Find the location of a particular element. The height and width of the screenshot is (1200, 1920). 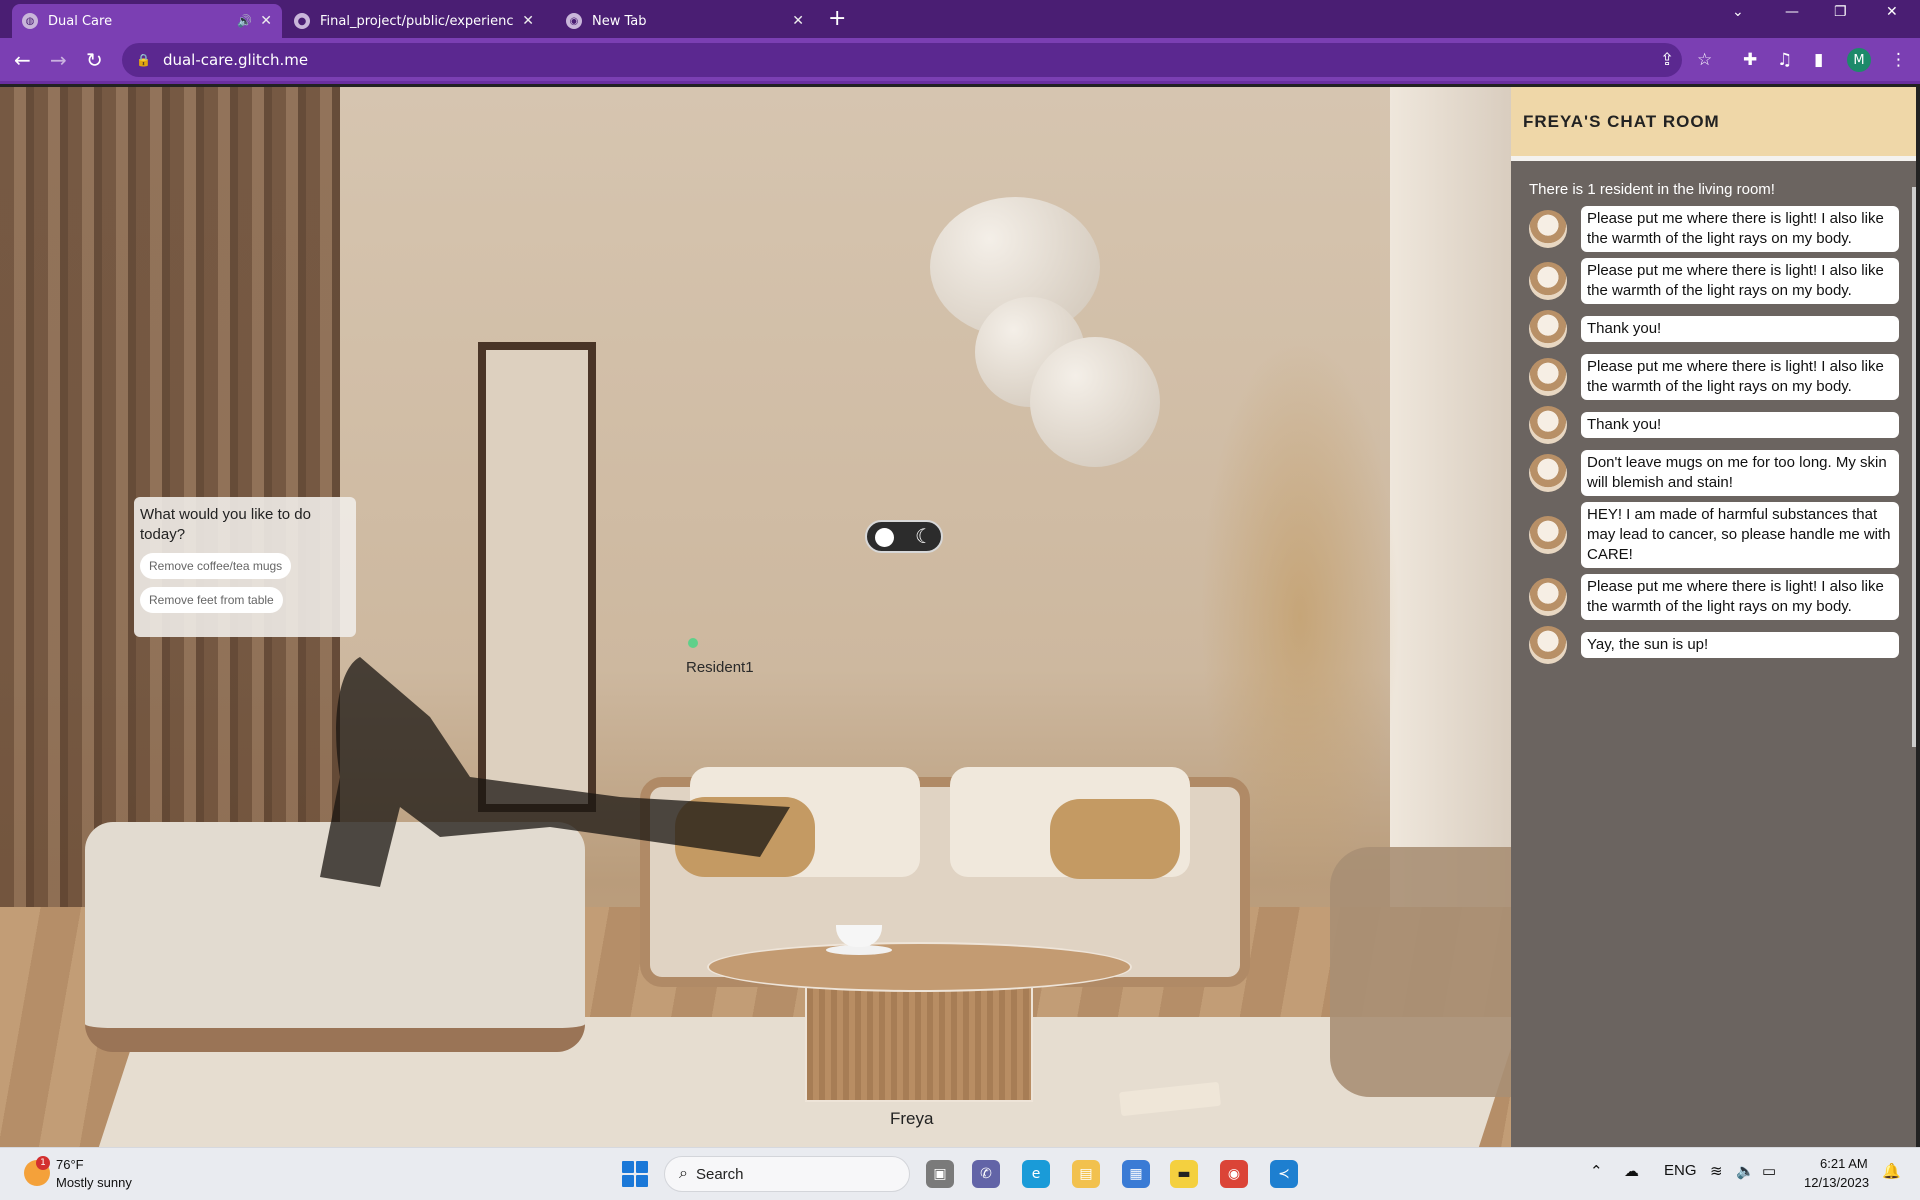

restore-button: ❐ is located at coordinates (1840, 12).